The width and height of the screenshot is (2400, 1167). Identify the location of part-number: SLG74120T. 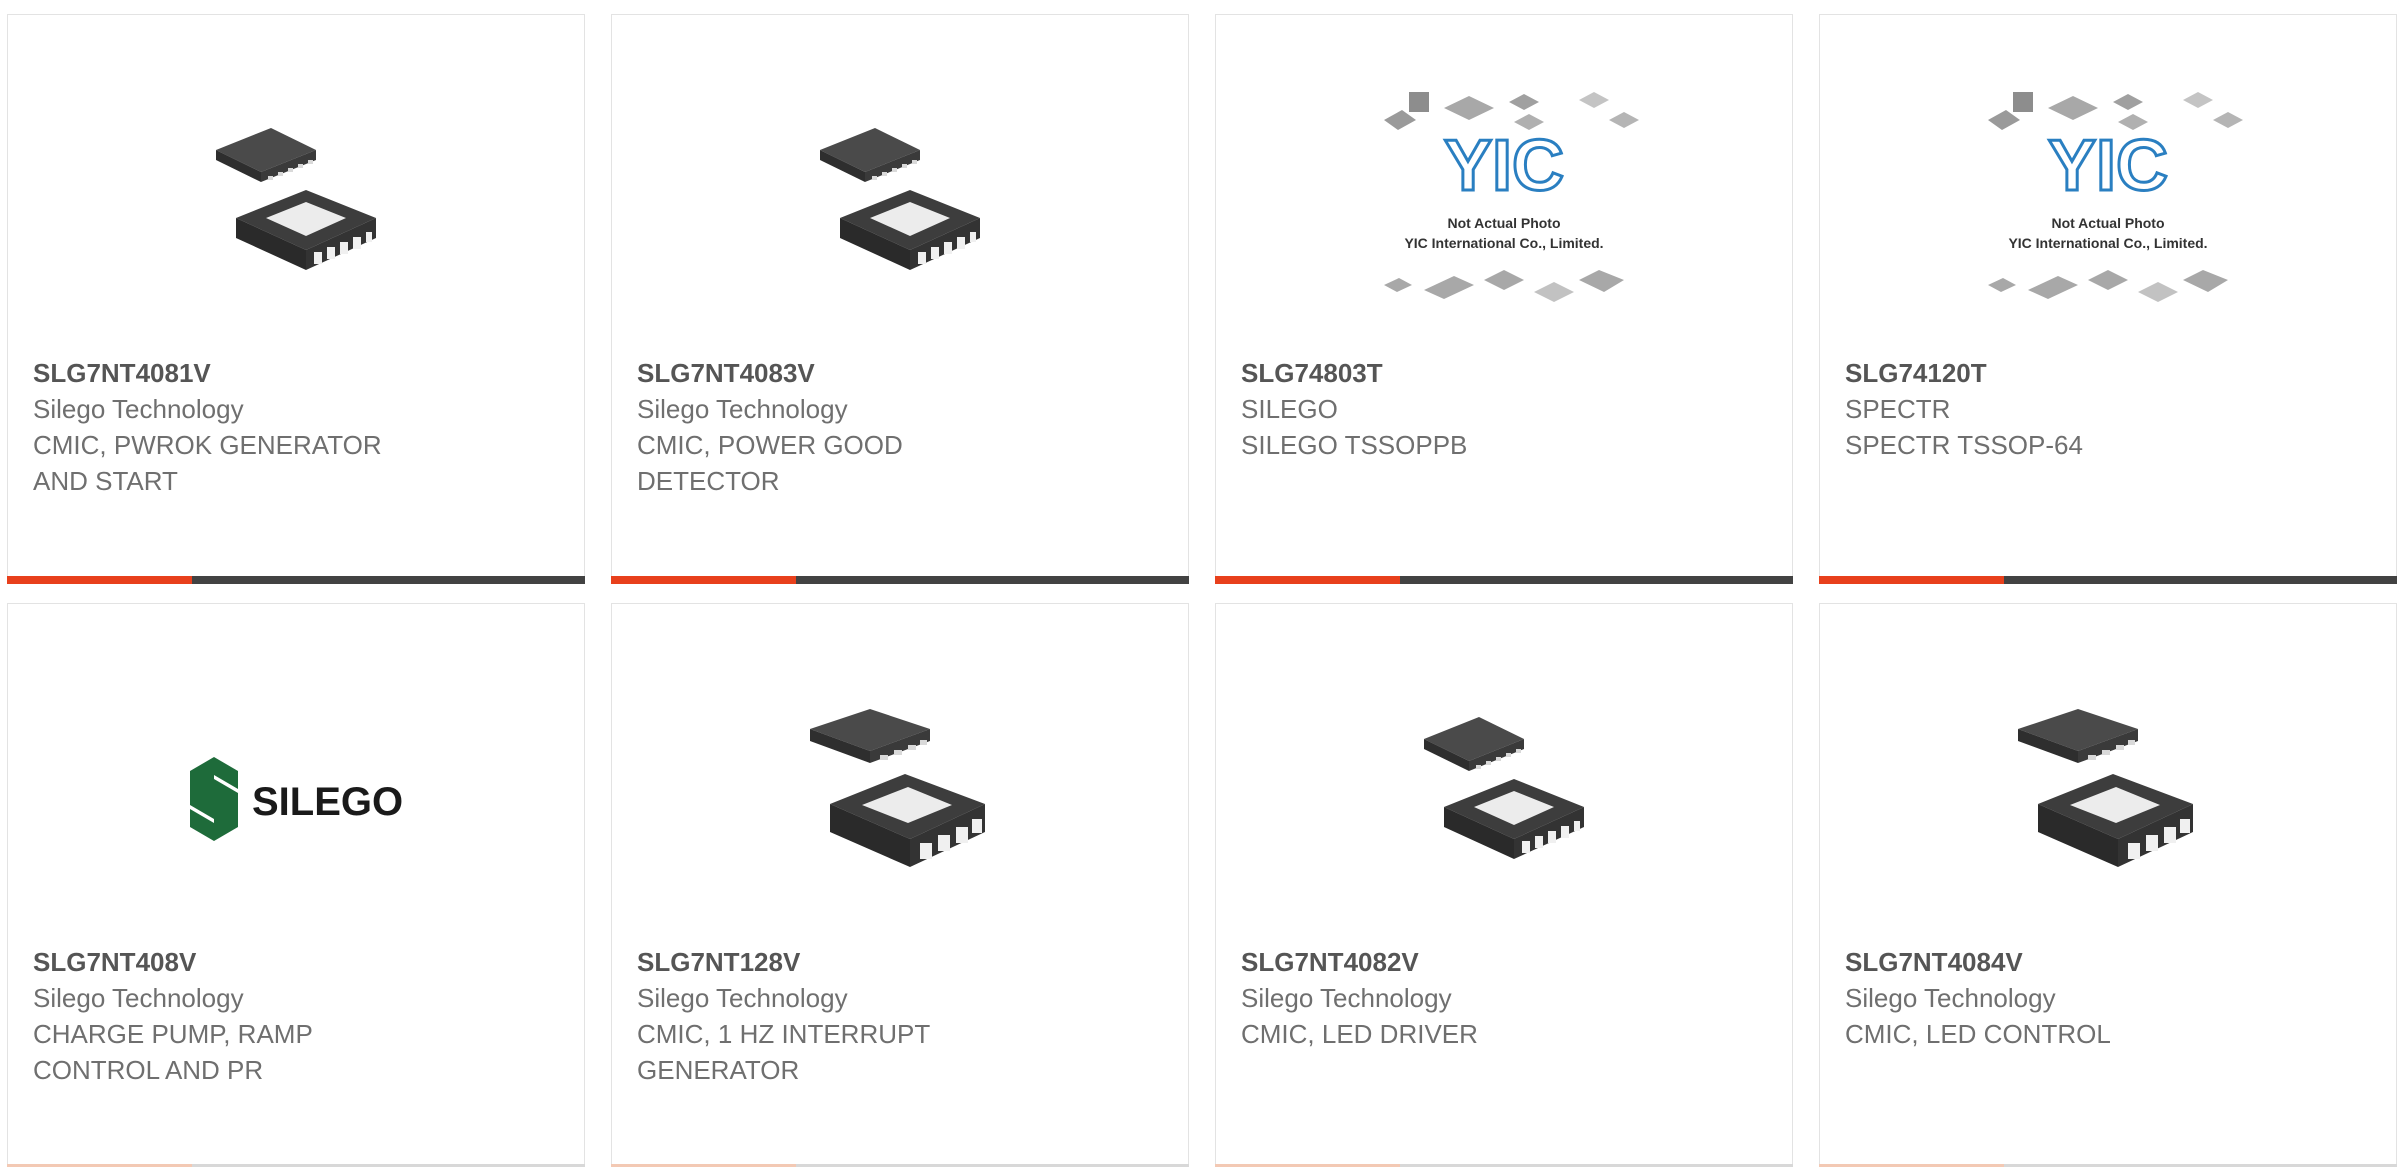
(2065, 373).